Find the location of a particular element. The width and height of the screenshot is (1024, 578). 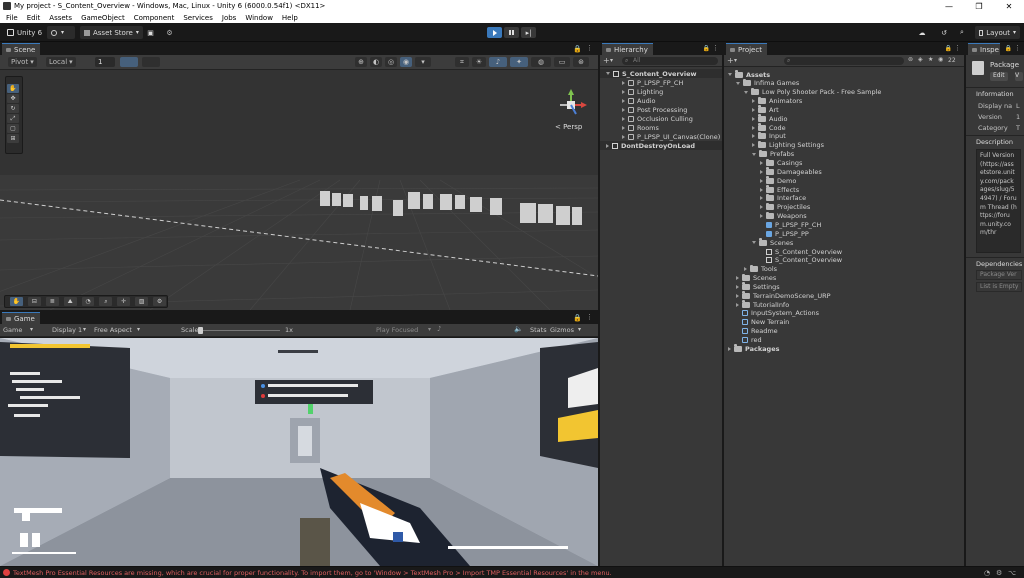

cloud-icon: ☁ is located at coordinates (922, 32).